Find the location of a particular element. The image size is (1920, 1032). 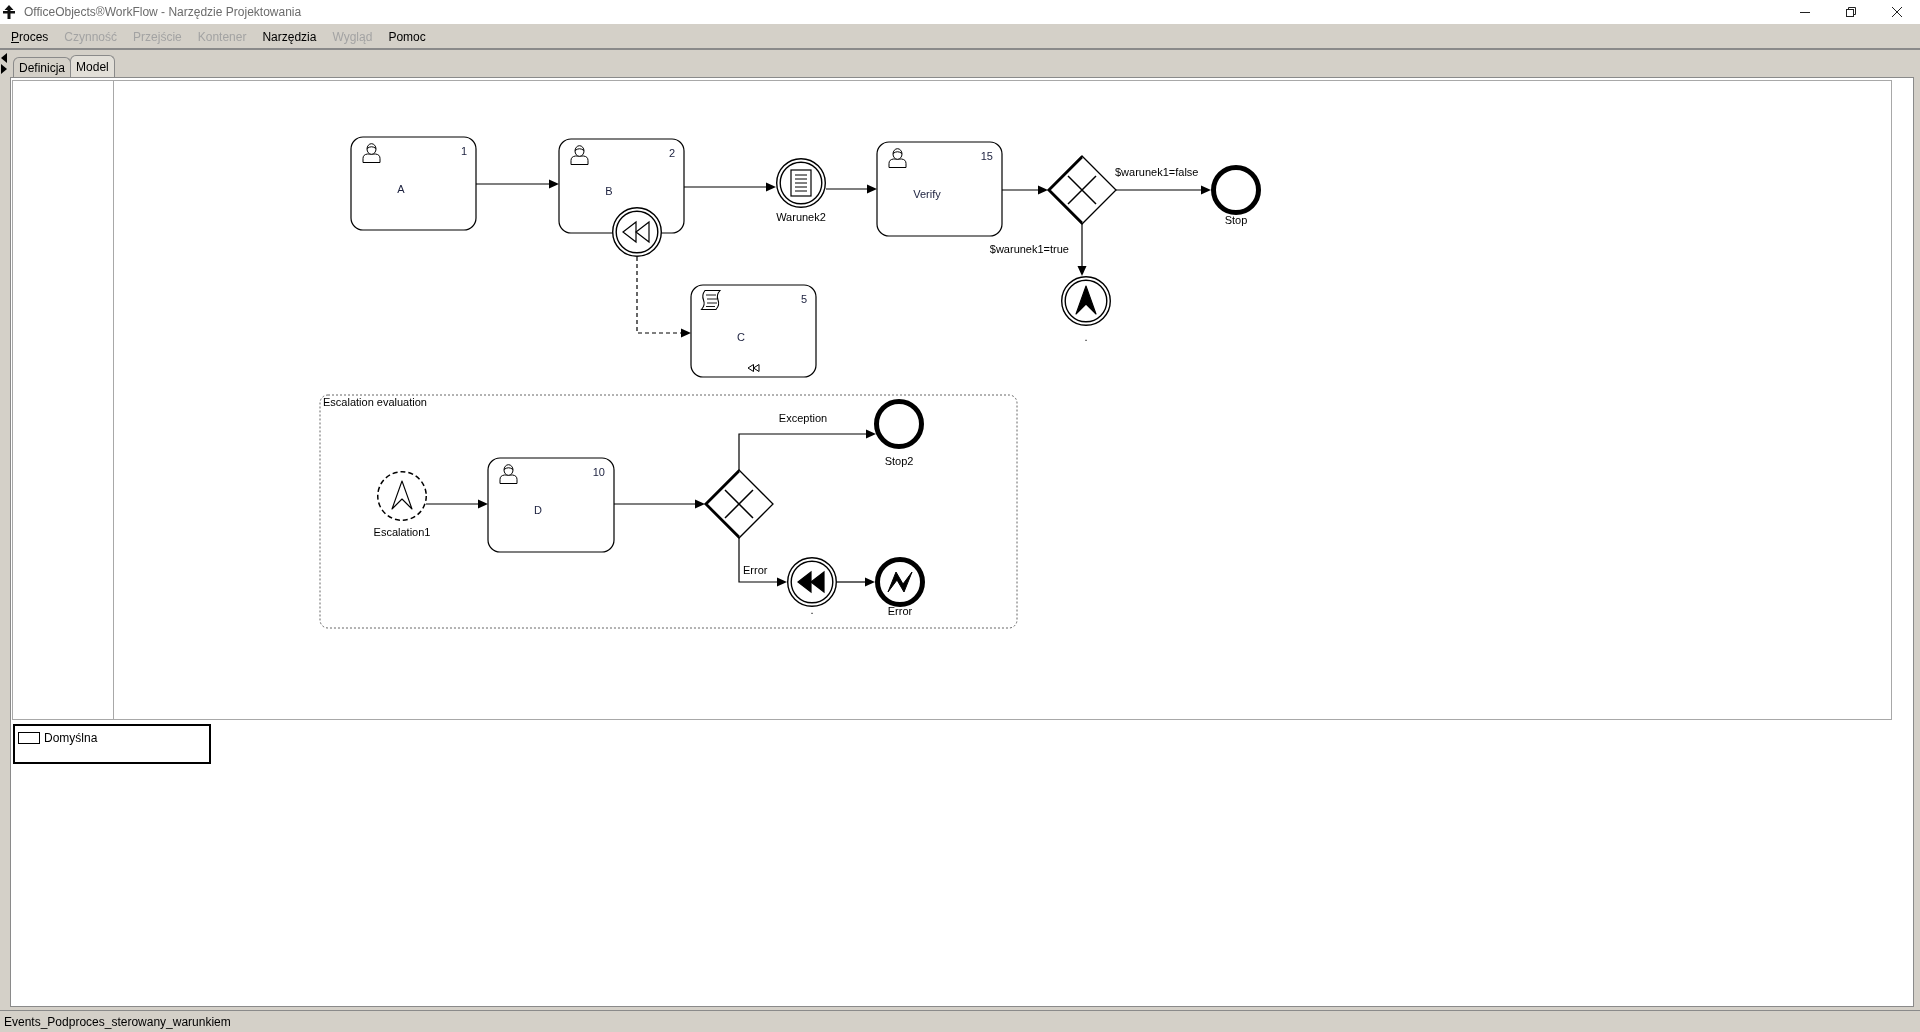

task-label: A is located at coordinates (401, 189).